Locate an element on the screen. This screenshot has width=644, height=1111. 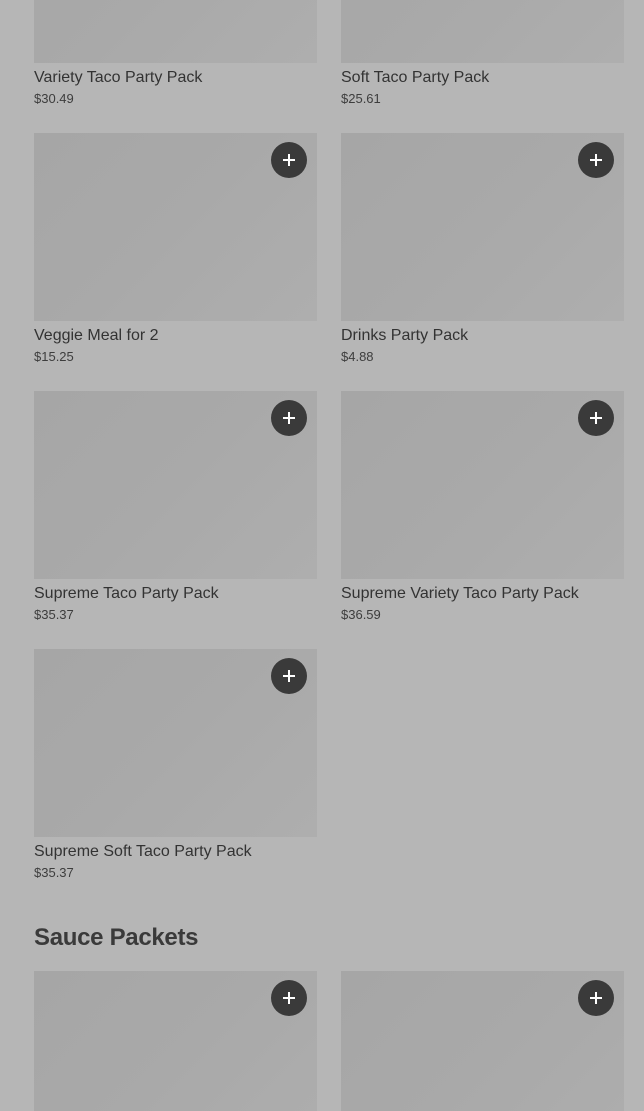
menu-item-card: Soft Taco Party Pack $25.61 is located at coordinates (482, 53).